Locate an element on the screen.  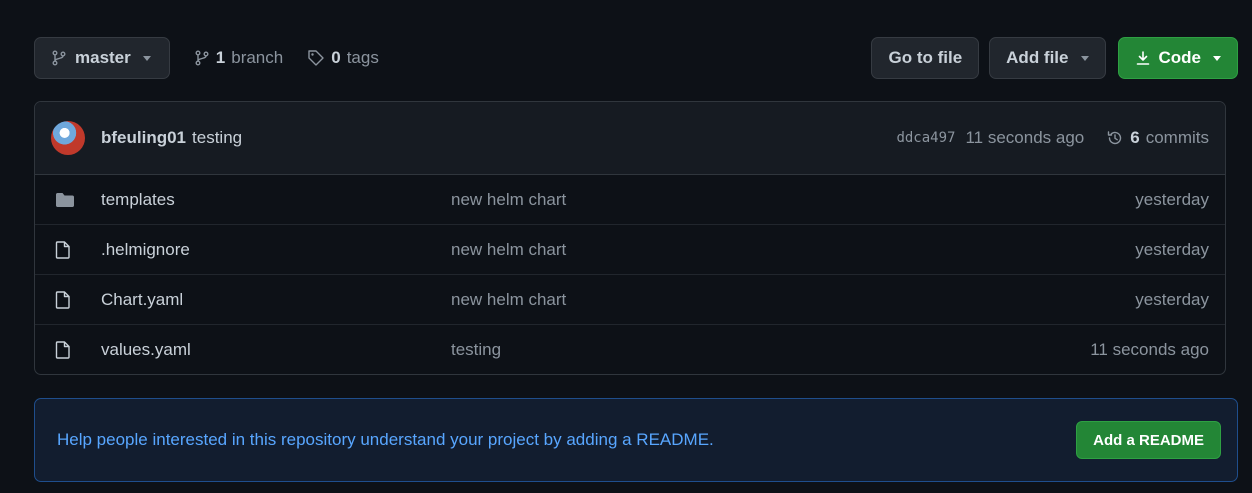
commit-author: bfeuling01 is located at coordinates (143, 138).